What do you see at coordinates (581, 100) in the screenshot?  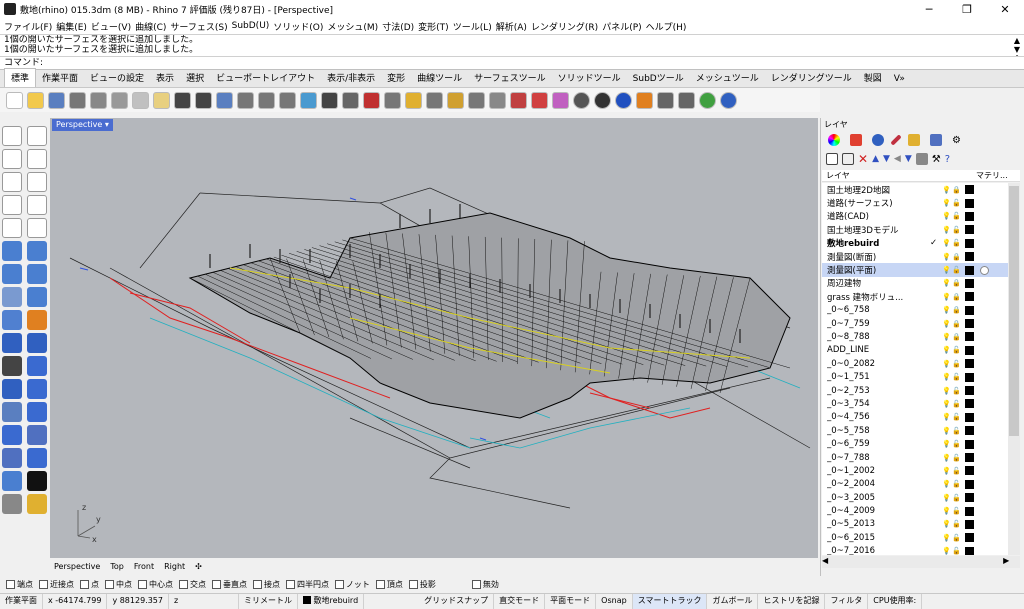 I see `shaded-icon` at bounding box center [581, 100].